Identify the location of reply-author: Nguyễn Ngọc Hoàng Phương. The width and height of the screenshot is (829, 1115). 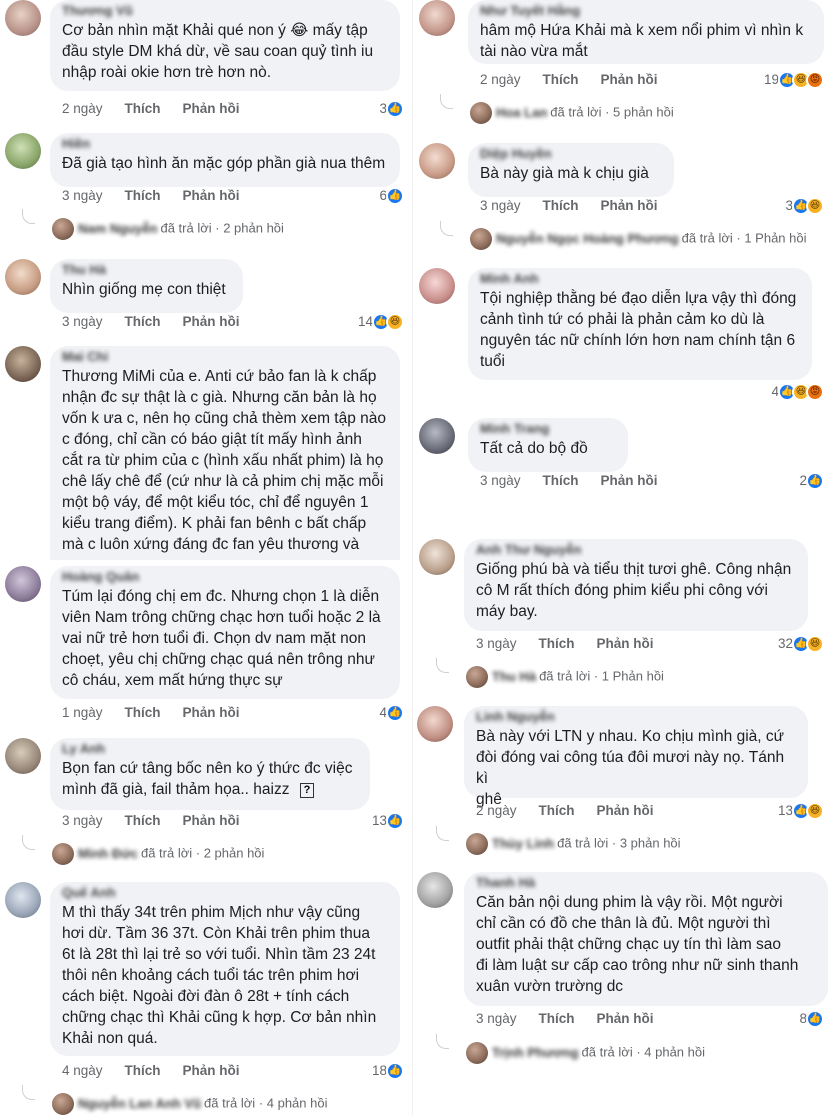
(587, 238).